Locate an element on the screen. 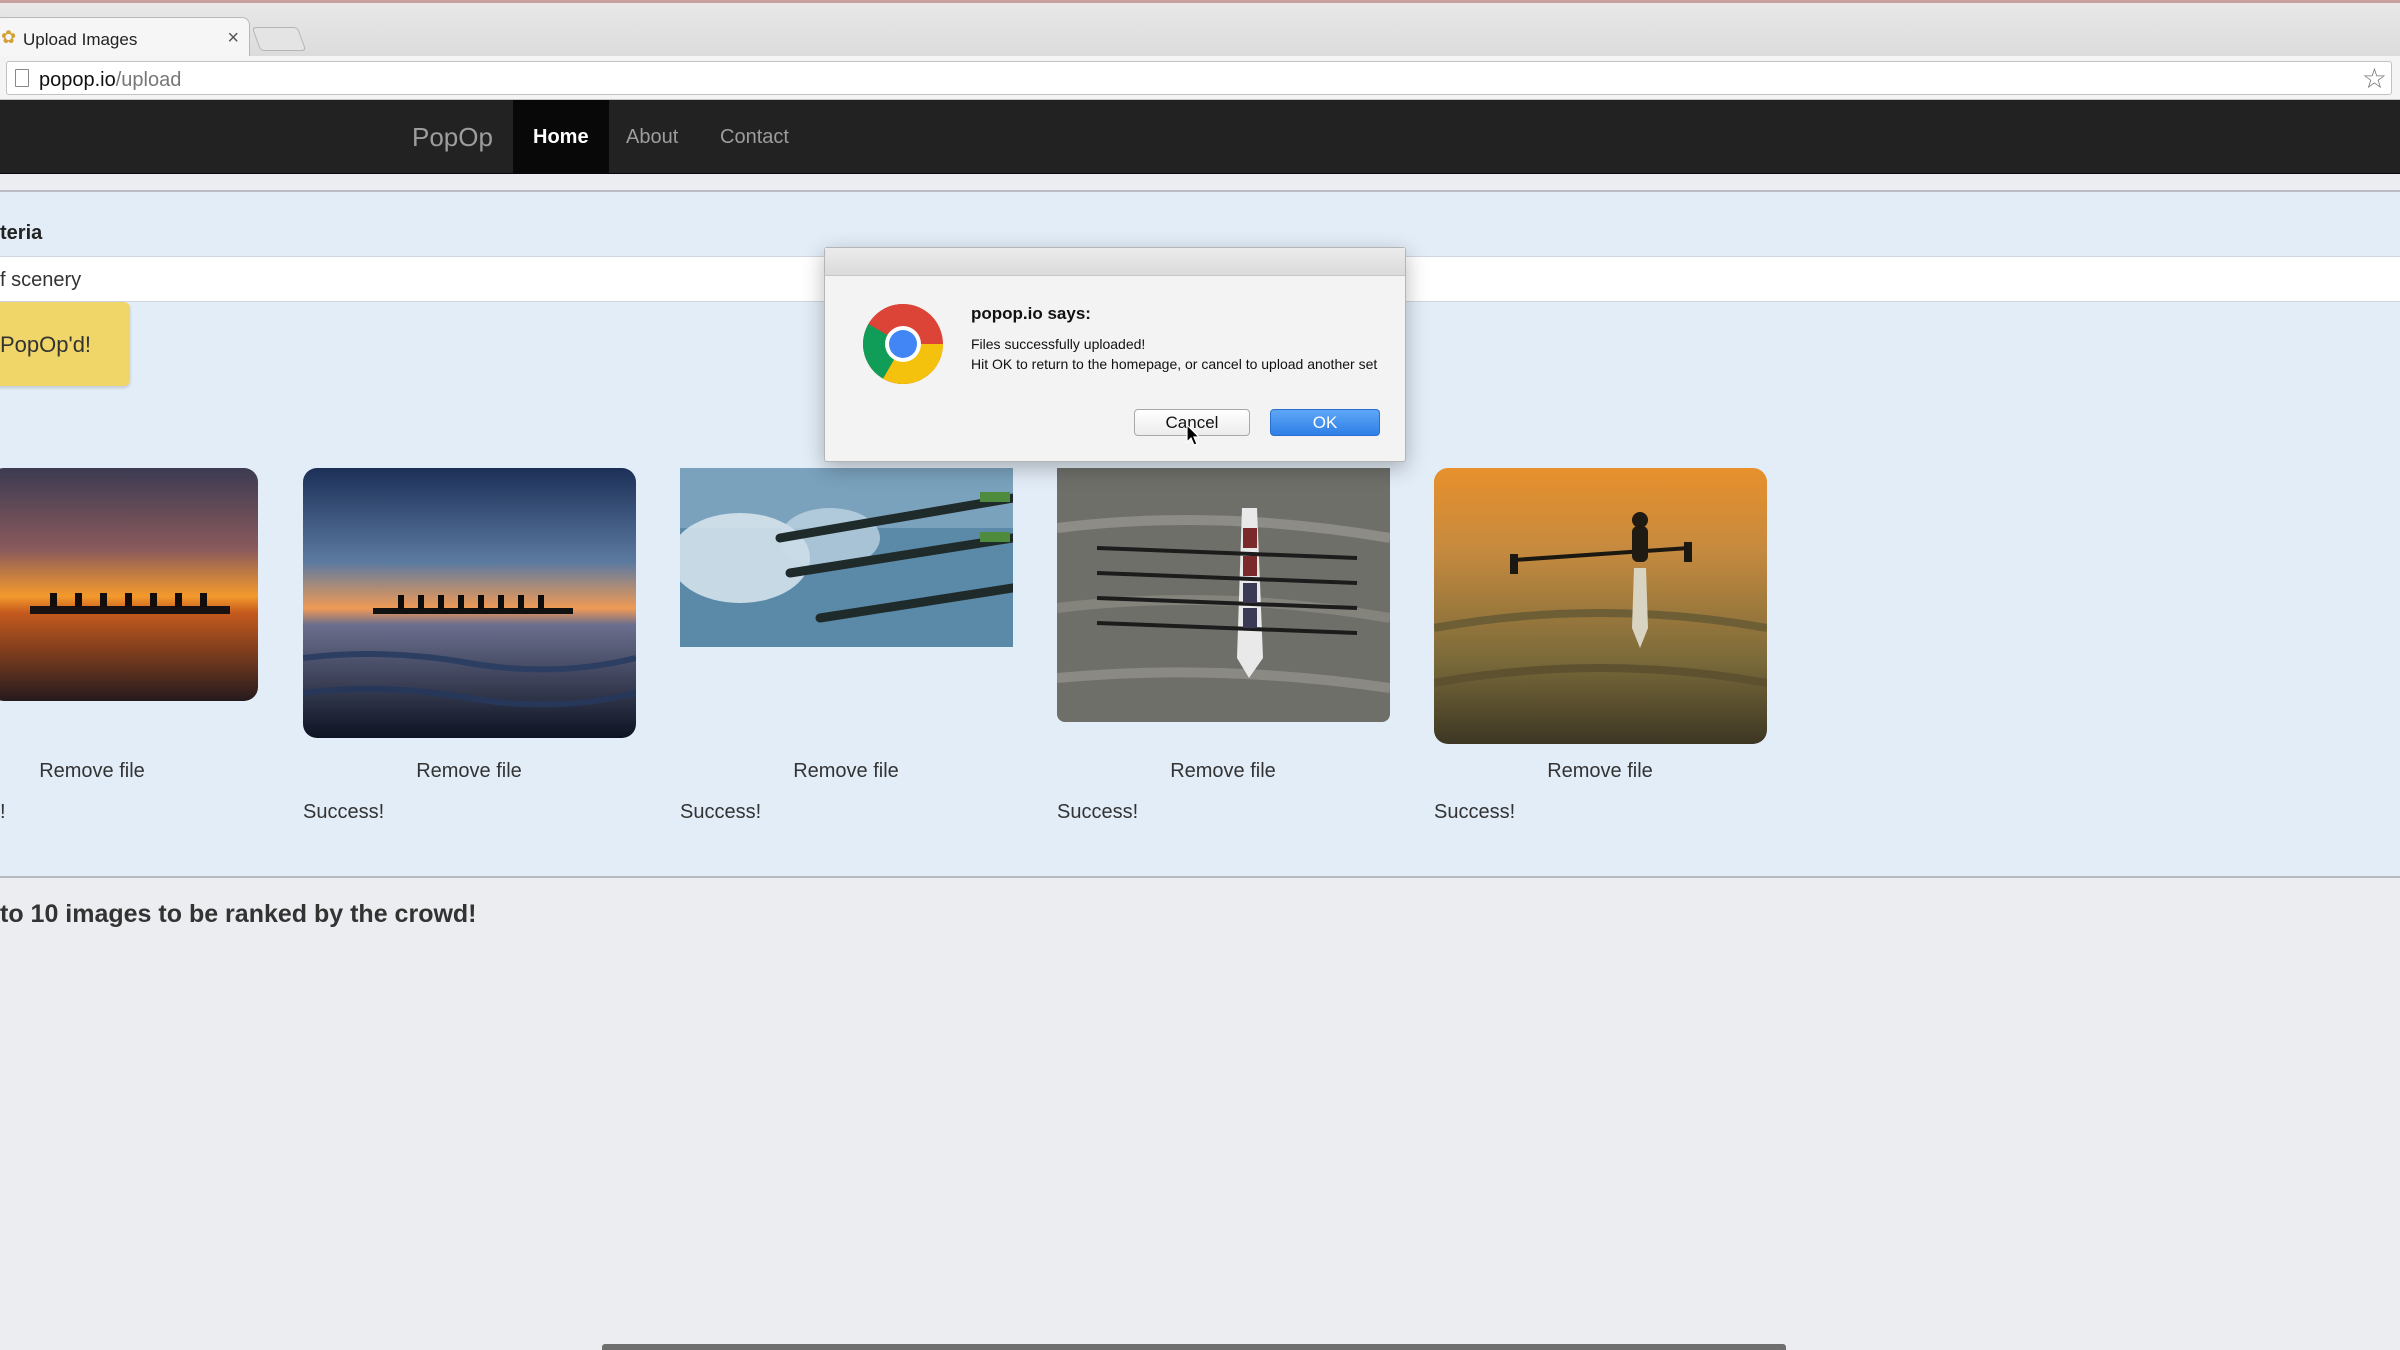  nav-about: About is located at coordinates (652, 137).